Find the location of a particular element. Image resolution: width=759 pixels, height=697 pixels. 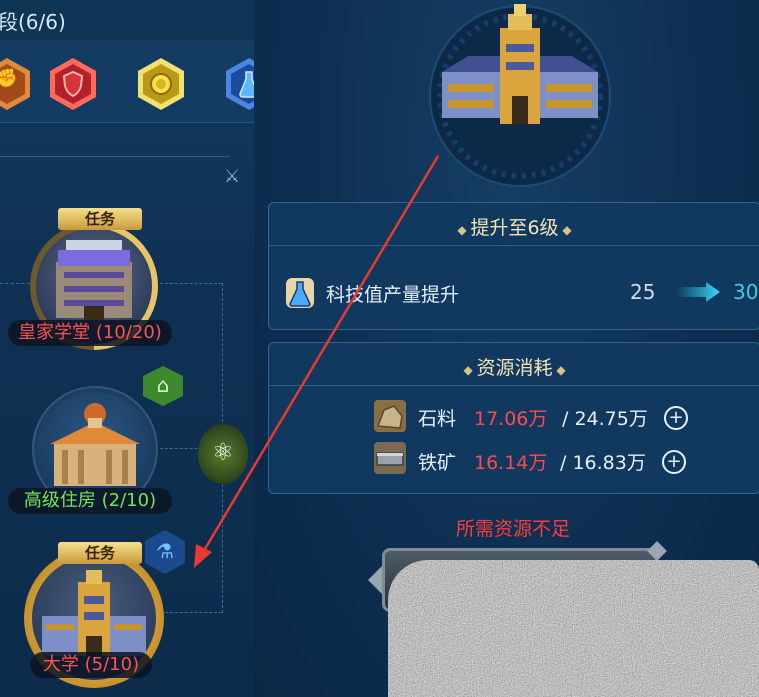

upgrade-title: 提升至6级 is located at coordinates (514, 228).